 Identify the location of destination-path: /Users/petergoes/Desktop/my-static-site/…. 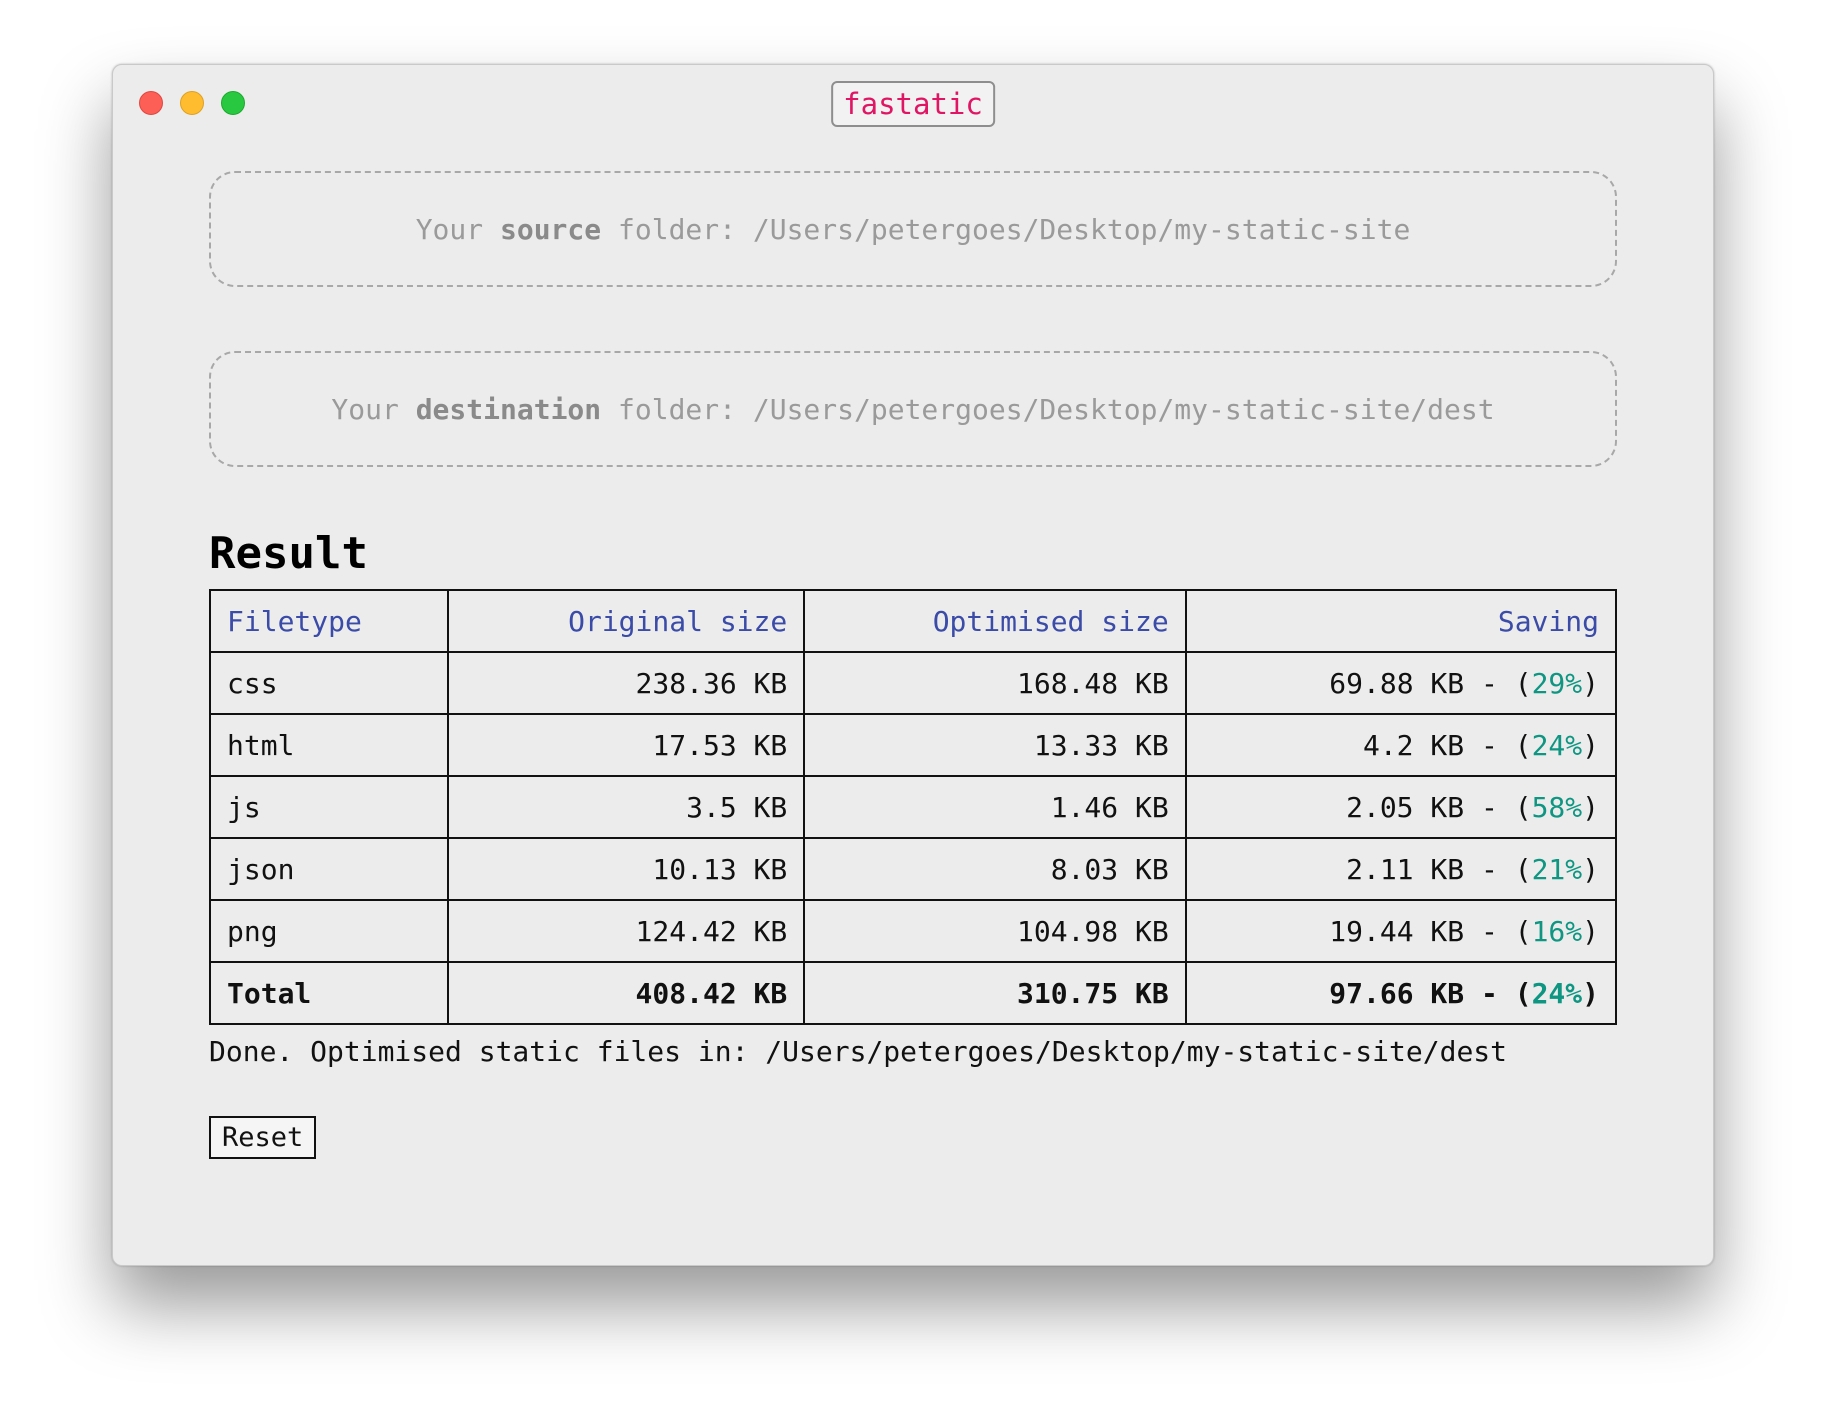
(1123, 409).